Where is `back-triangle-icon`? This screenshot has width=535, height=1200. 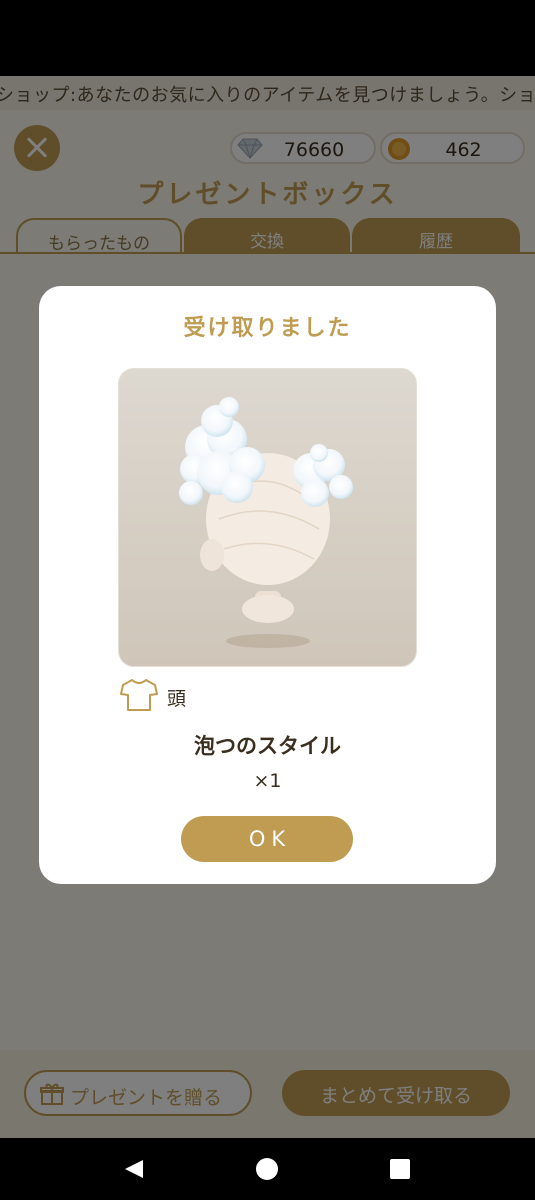
back-triangle-icon is located at coordinates (134, 1169).